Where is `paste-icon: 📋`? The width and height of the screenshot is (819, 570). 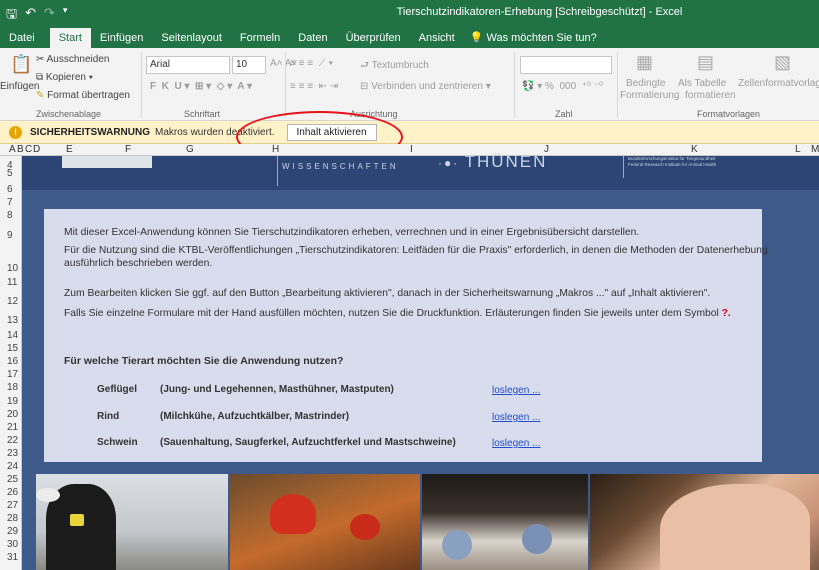
paste-icon: 📋 is located at coordinates (21, 64).